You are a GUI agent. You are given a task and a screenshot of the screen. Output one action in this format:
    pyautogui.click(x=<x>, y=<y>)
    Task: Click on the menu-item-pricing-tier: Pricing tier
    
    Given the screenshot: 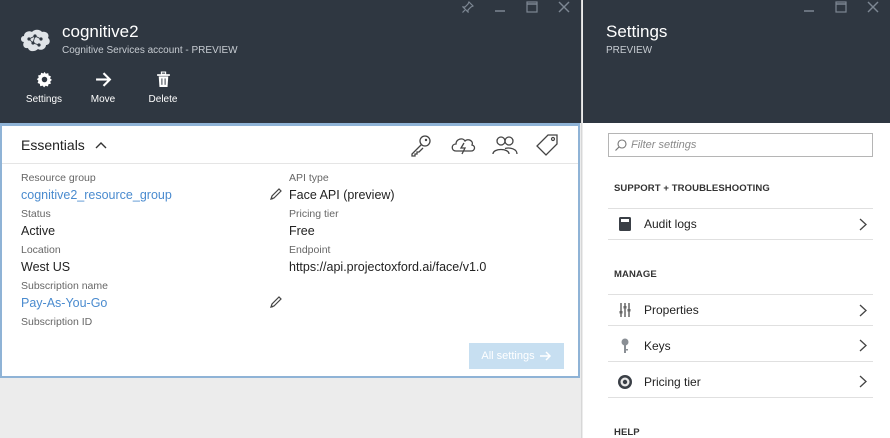 What is the action you would take?
    pyautogui.click(x=740, y=382)
    